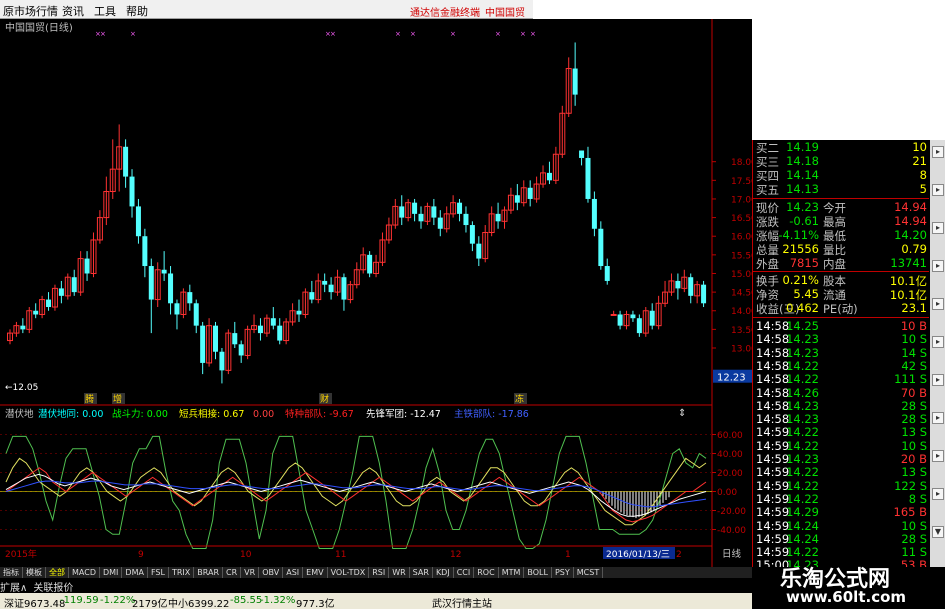  What do you see at coordinates (135, 572) in the screenshot?
I see `indicator-tab: DMA` at bounding box center [135, 572].